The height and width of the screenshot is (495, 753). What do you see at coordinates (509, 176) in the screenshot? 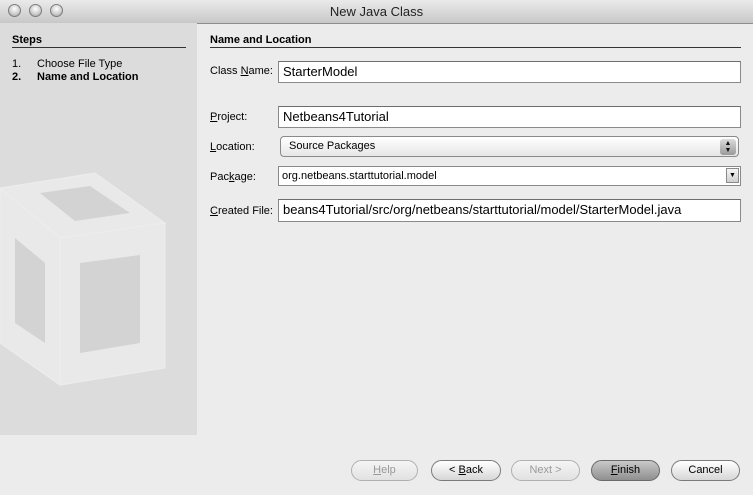
I see `package-combo: org.netbeans.starttutorial.model ▼` at bounding box center [509, 176].